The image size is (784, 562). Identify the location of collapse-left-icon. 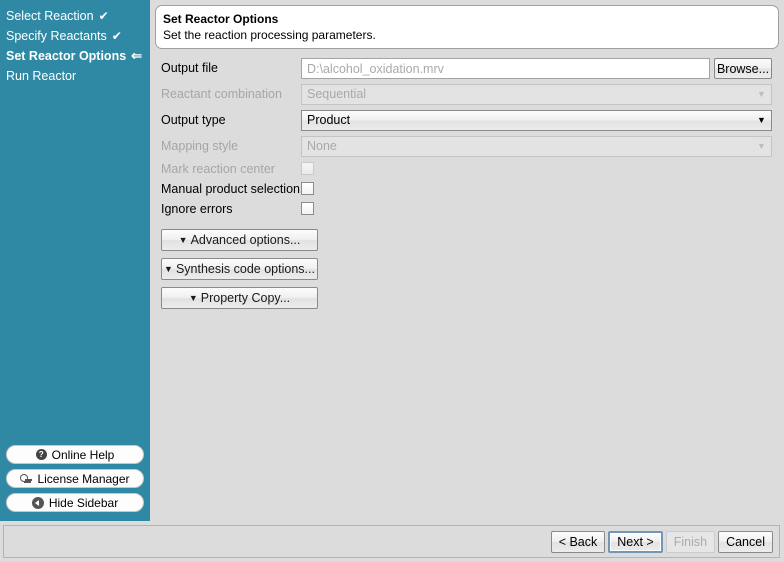
(37, 502).